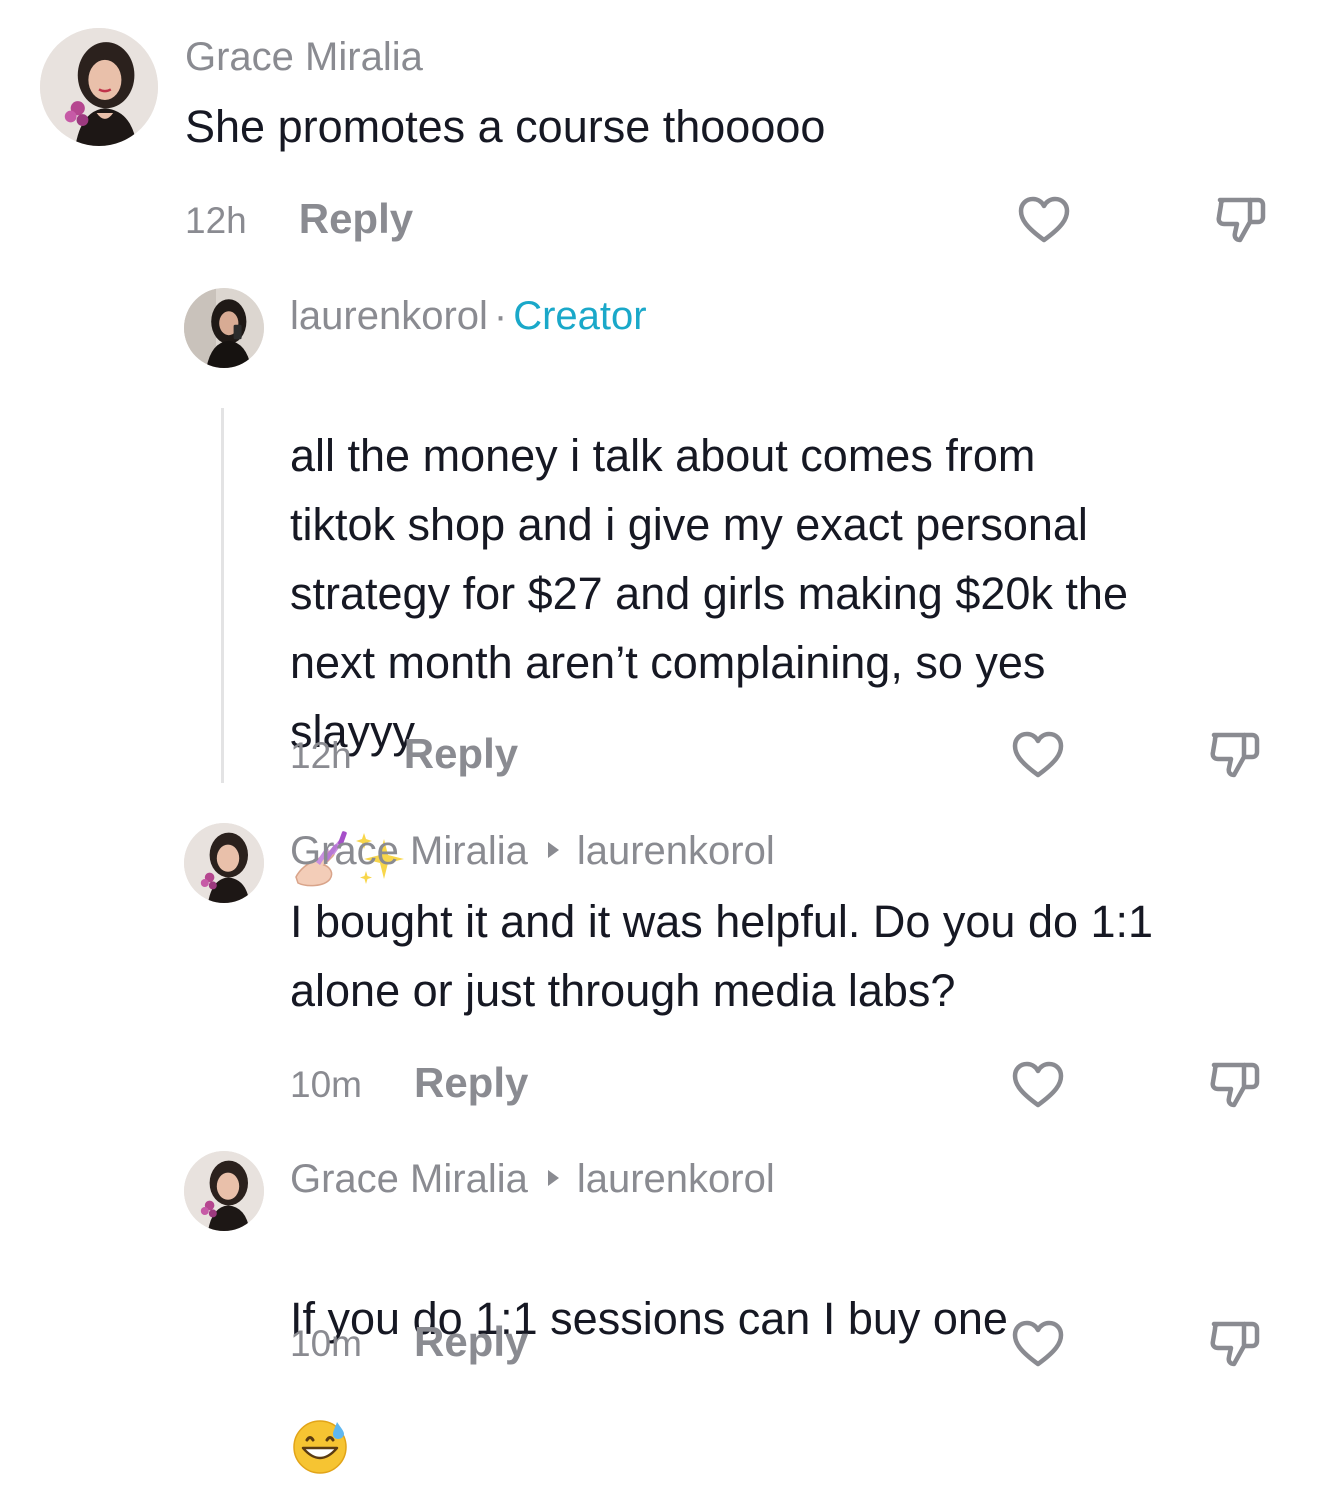 The image size is (1320, 1501). I want to click on grinning-sweat-emoji, so click(320, 1421).